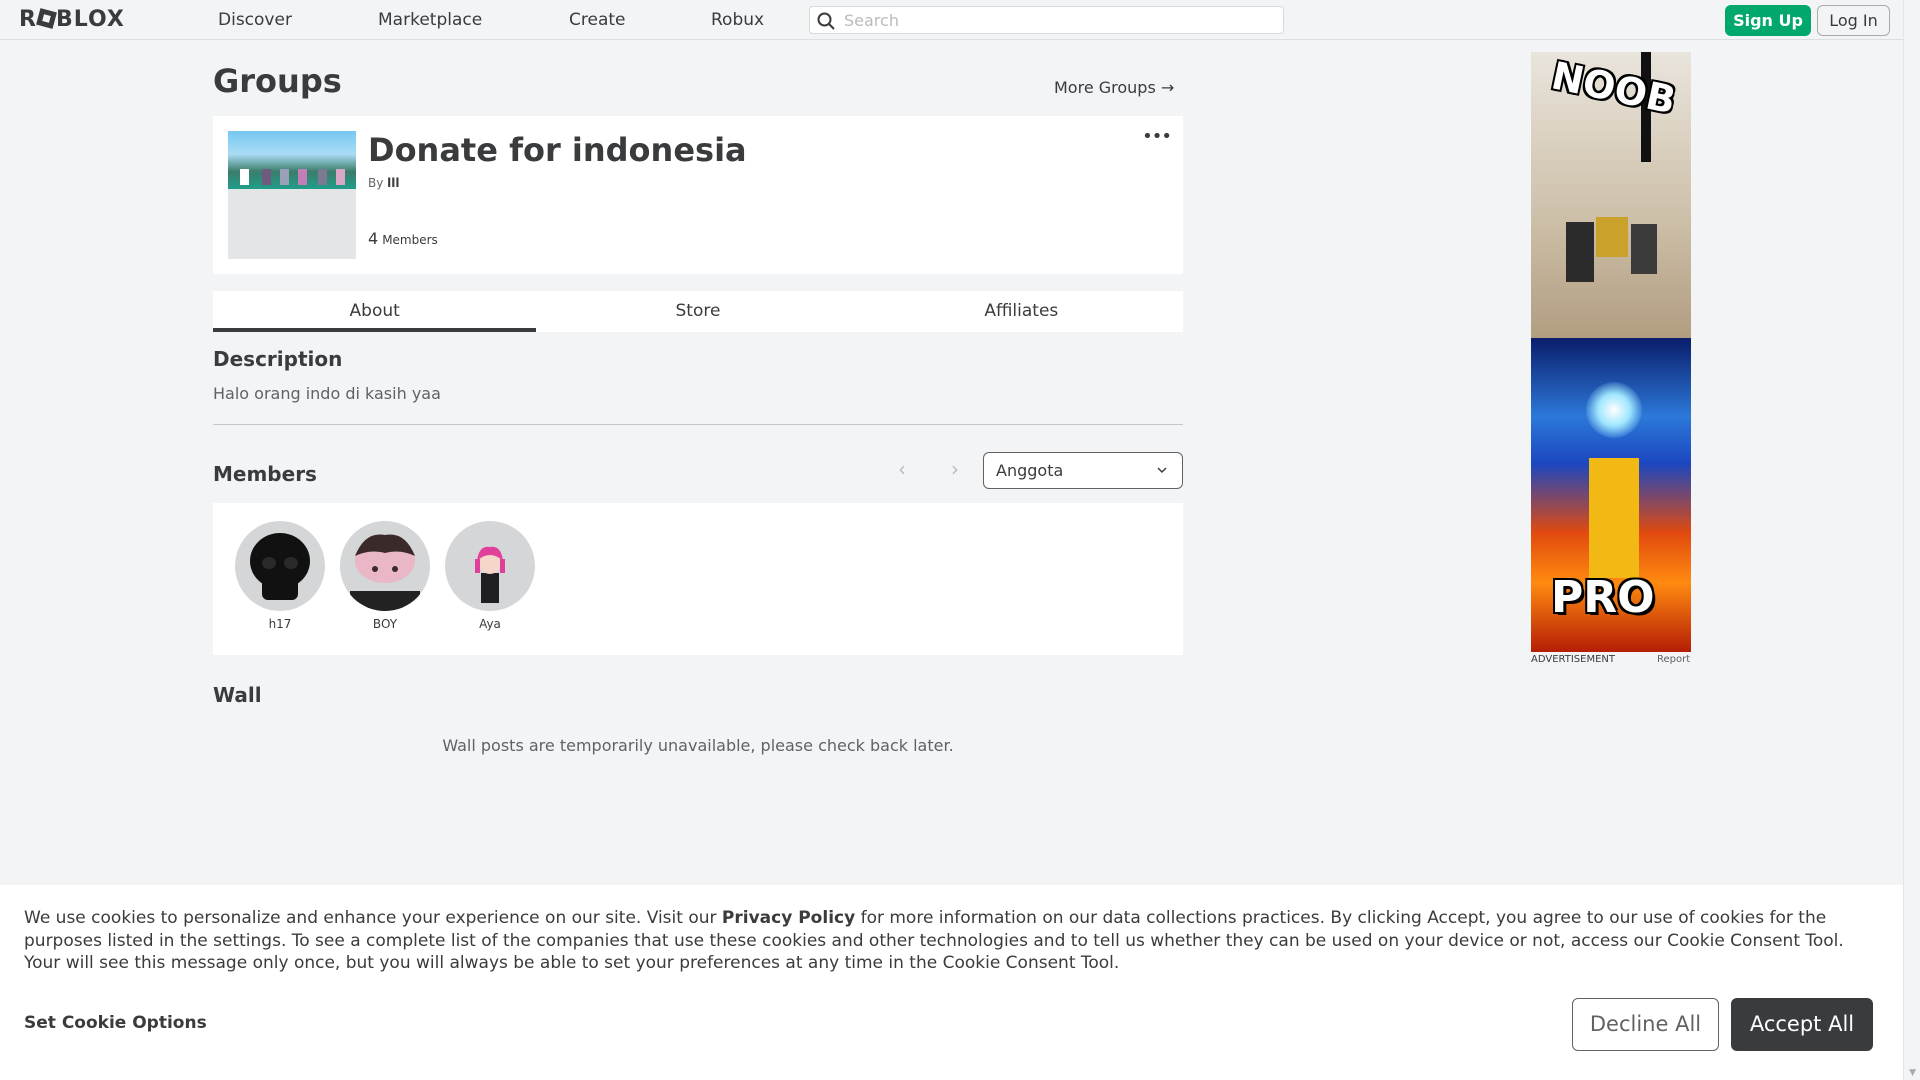 This screenshot has width=1920, height=1080. I want to click on nav-link-robux: Robux, so click(737, 20).